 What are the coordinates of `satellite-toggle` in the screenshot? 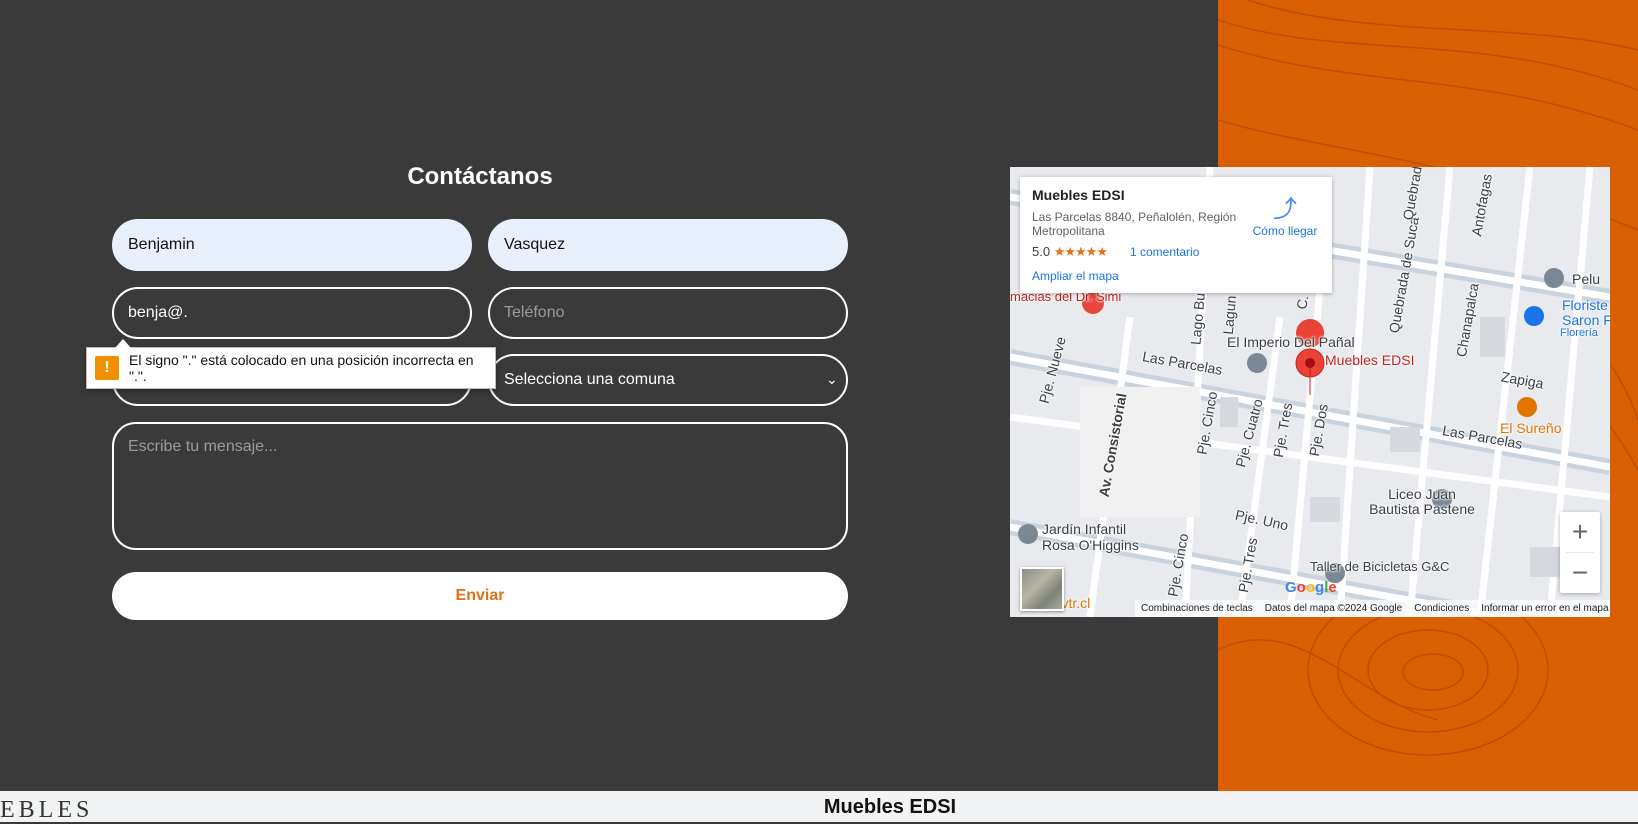 It's located at (1042, 589).